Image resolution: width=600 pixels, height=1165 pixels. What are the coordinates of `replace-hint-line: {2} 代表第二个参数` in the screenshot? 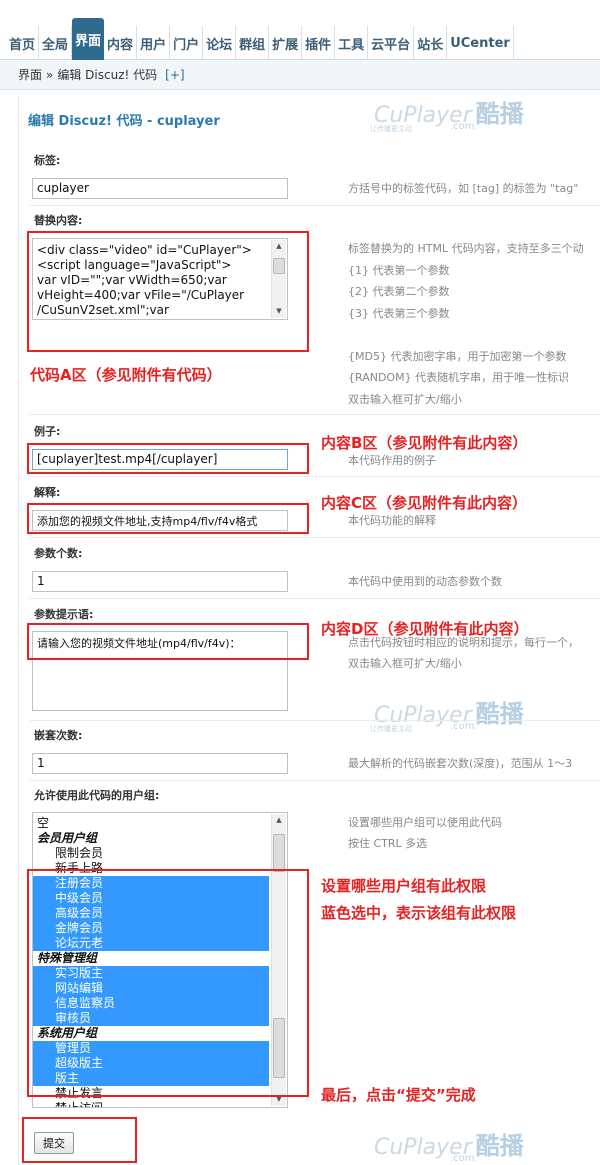 It's located at (399, 291).